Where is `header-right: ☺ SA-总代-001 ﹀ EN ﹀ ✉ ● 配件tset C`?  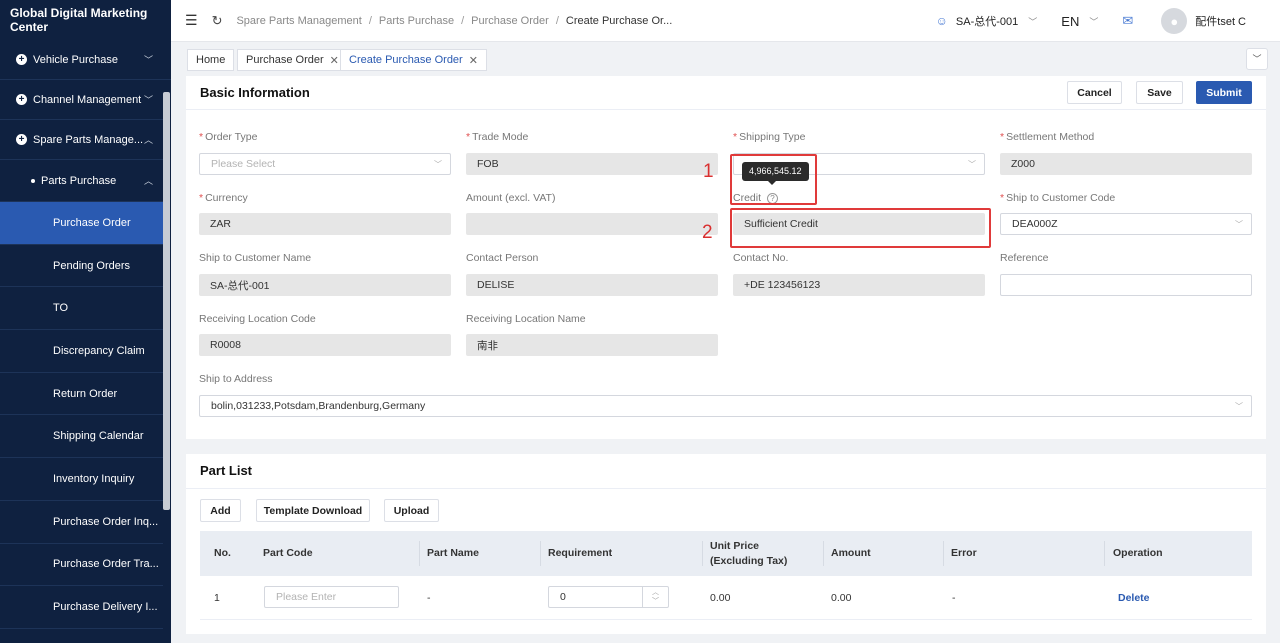 header-right: ☺ SA-总代-001 ﹀ EN ﹀ ✉ ● 配件tset C is located at coordinates (1108, 21).